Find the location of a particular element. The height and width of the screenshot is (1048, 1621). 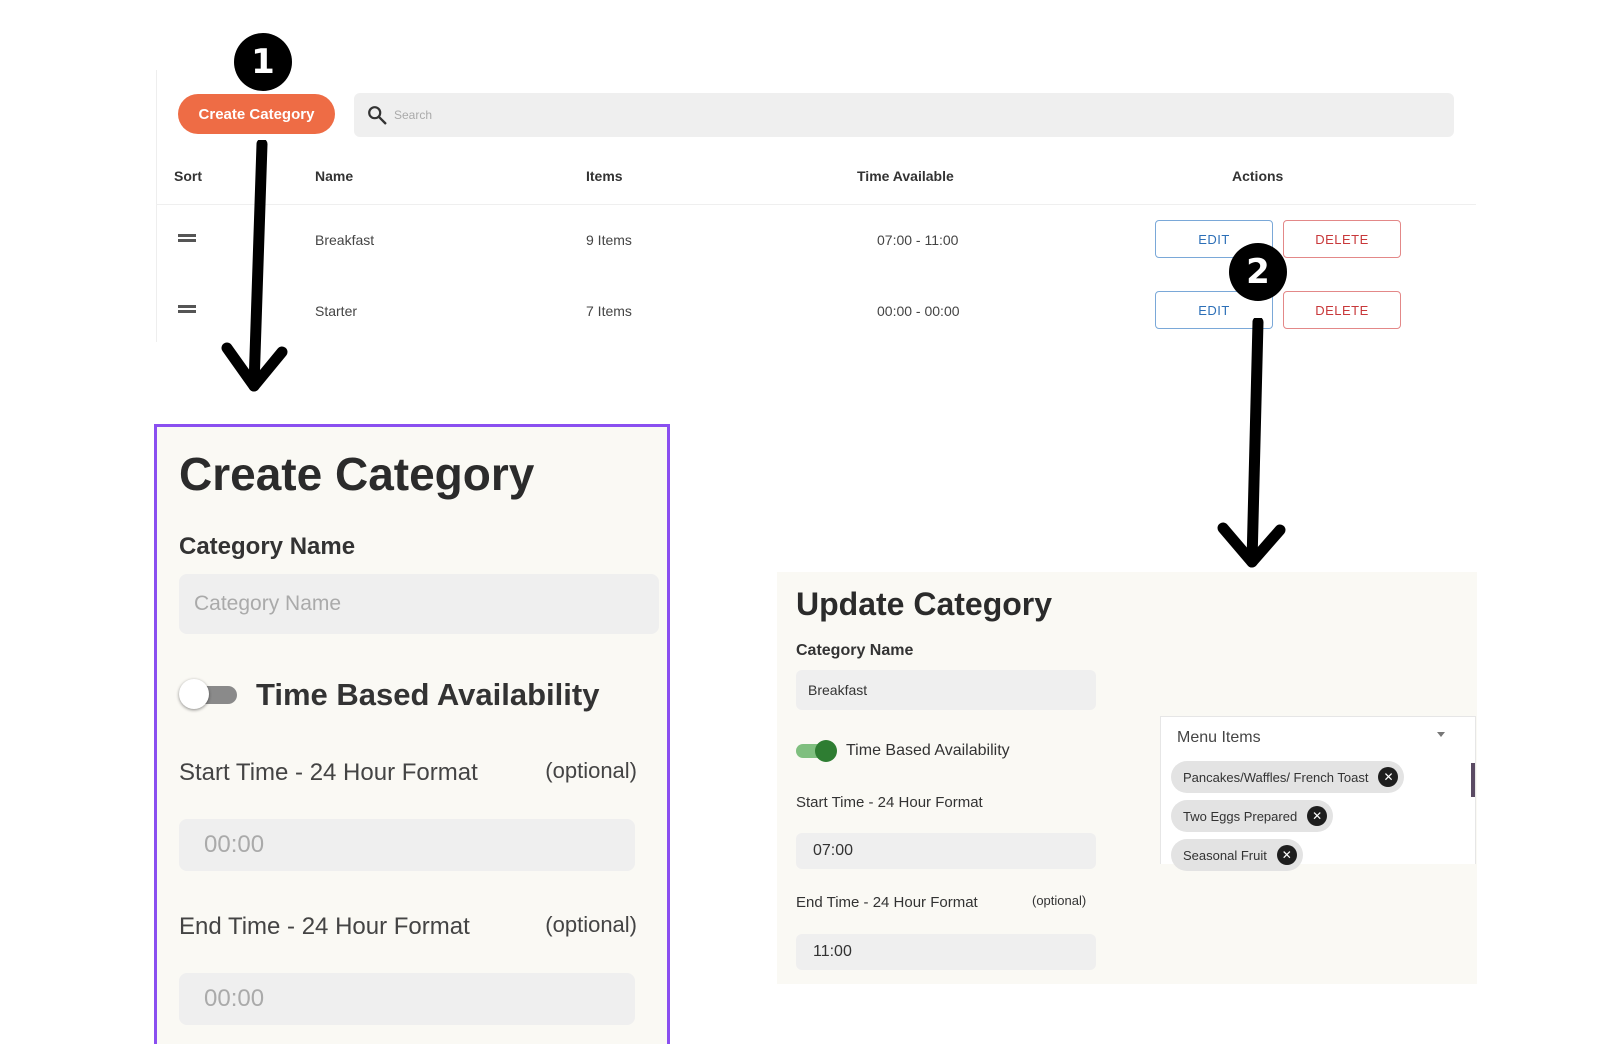

search-bar is located at coordinates (904, 115).